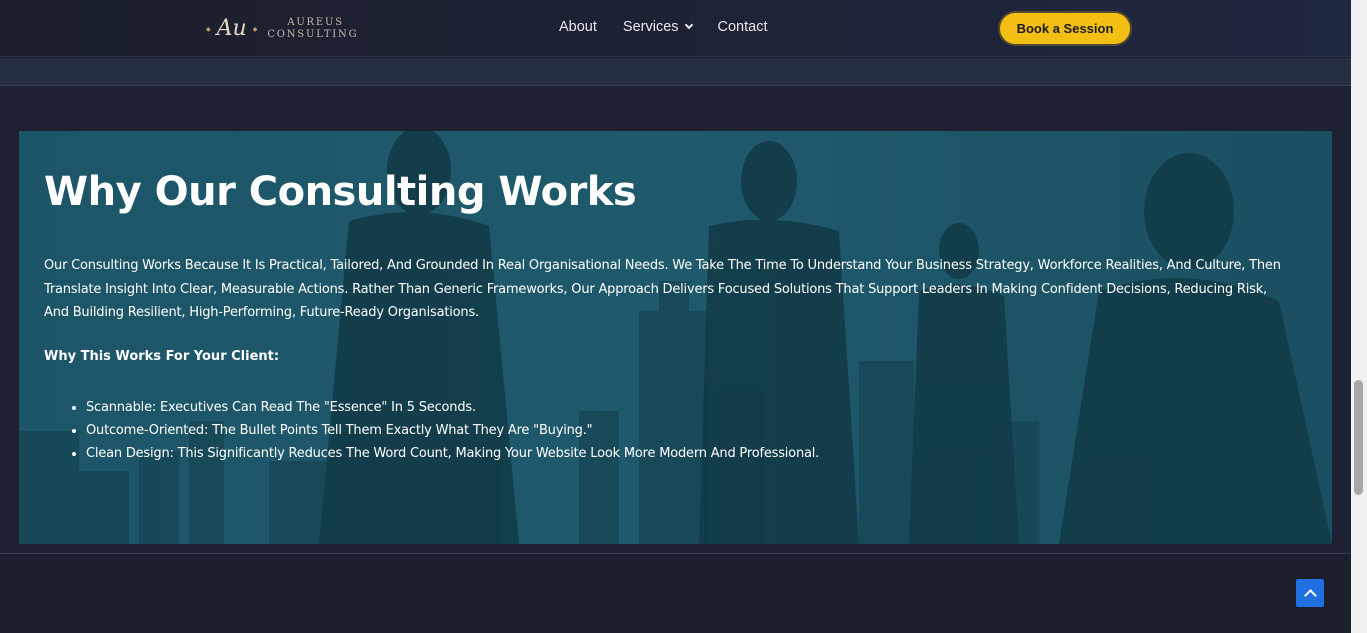  Describe the element at coordinates (1358, 437) in the screenshot. I see `scrollbar-thumb` at that location.